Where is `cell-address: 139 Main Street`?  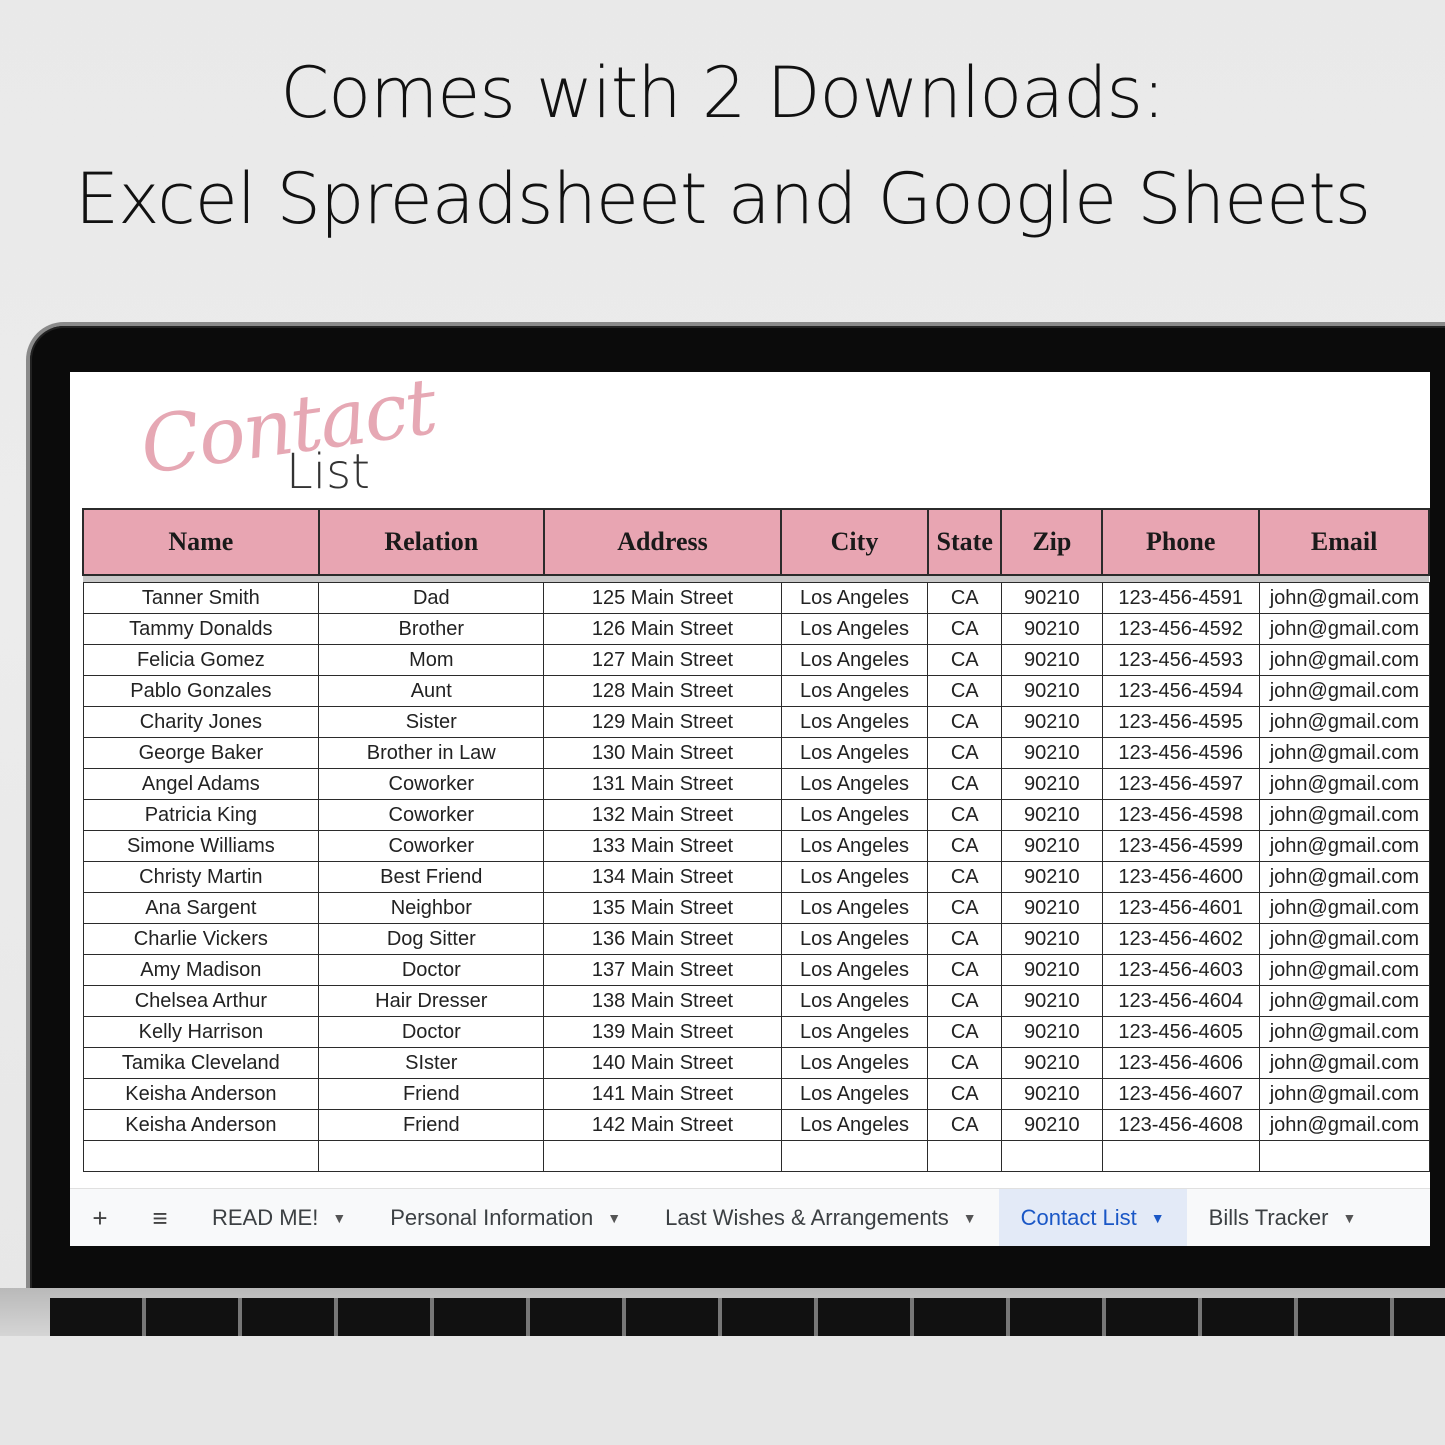 cell-address: 139 Main Street is located at coordinates (662, 1032).